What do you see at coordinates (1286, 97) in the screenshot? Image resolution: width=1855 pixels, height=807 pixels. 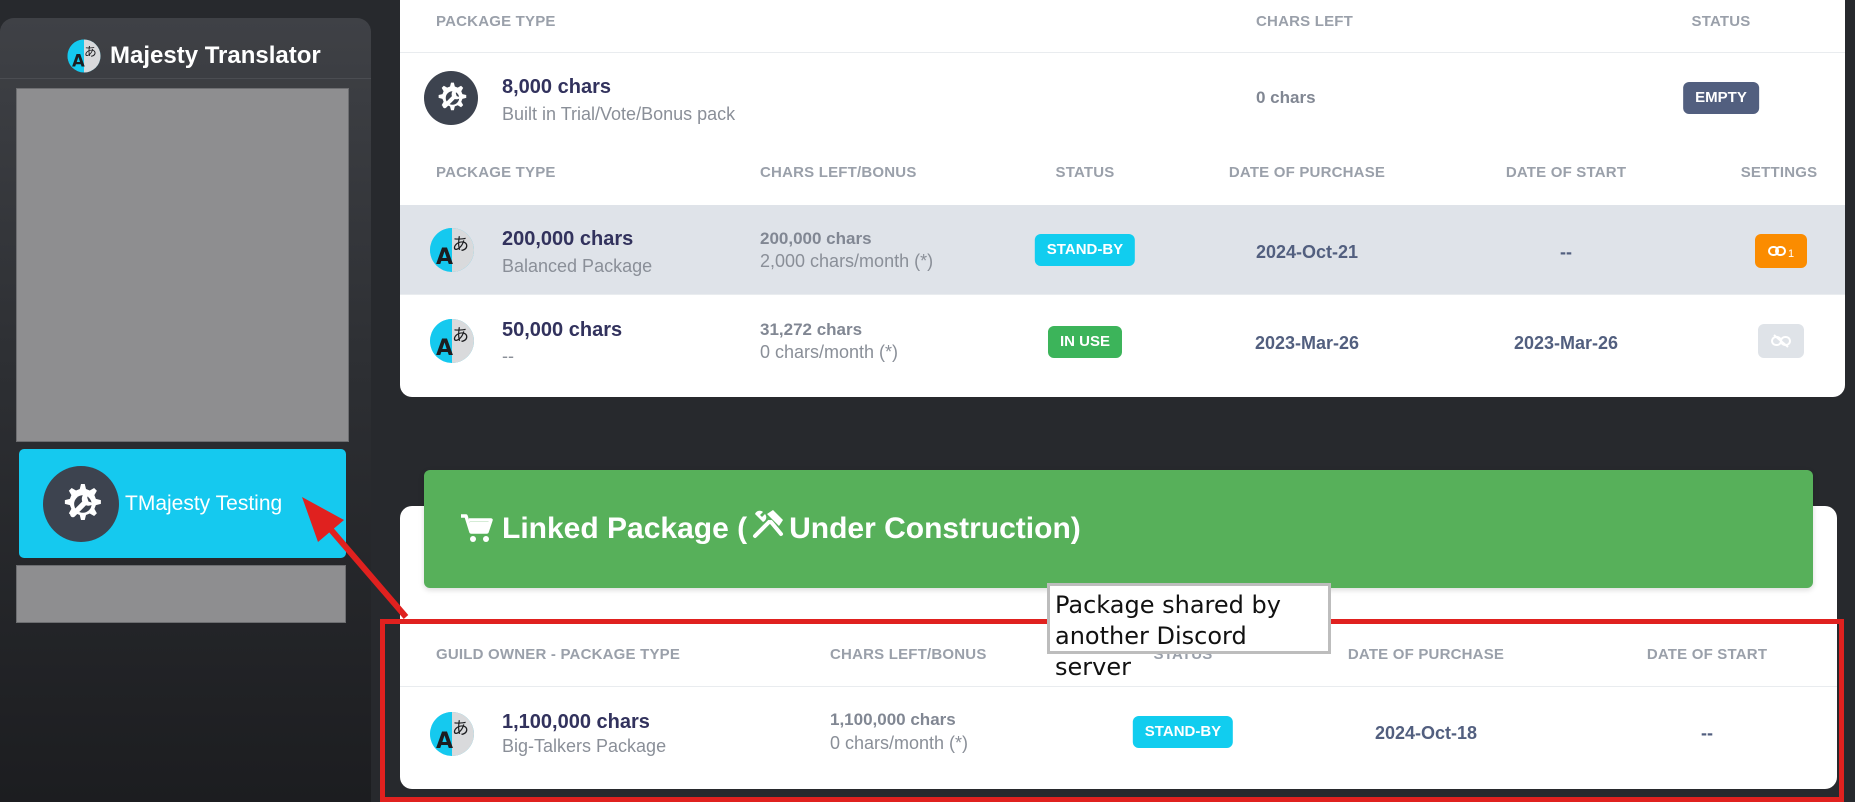 I see `chars-left-value: 0 chars` at bounding box center [1286, 97].